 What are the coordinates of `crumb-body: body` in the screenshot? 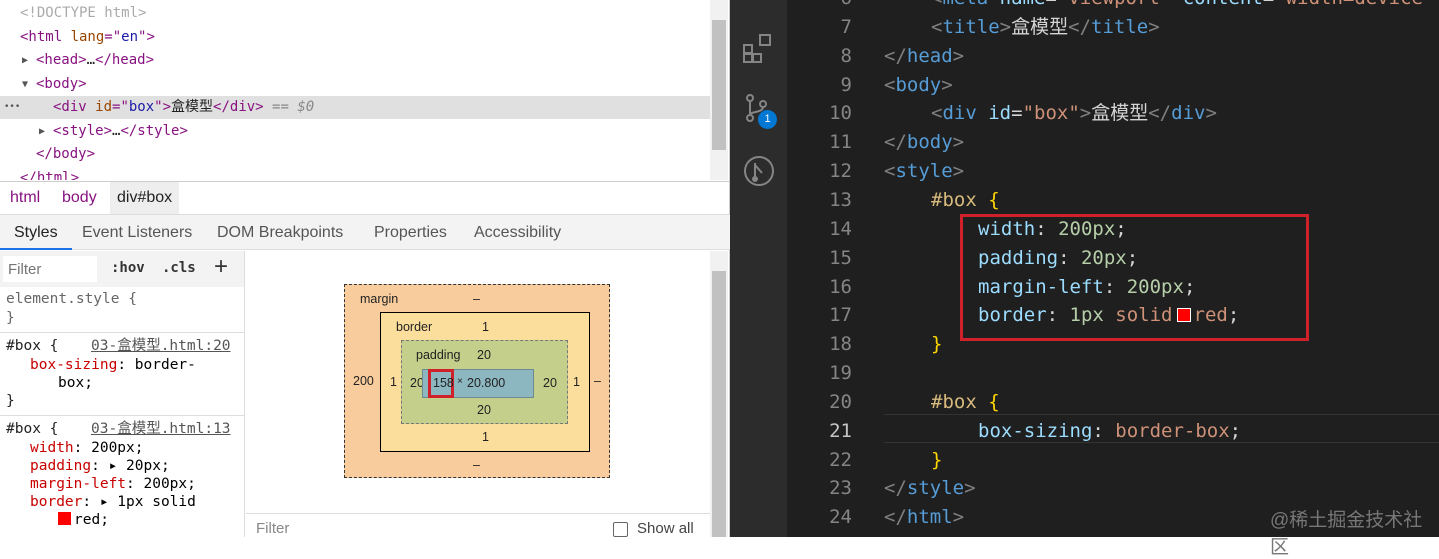 It's located at (79, 198).